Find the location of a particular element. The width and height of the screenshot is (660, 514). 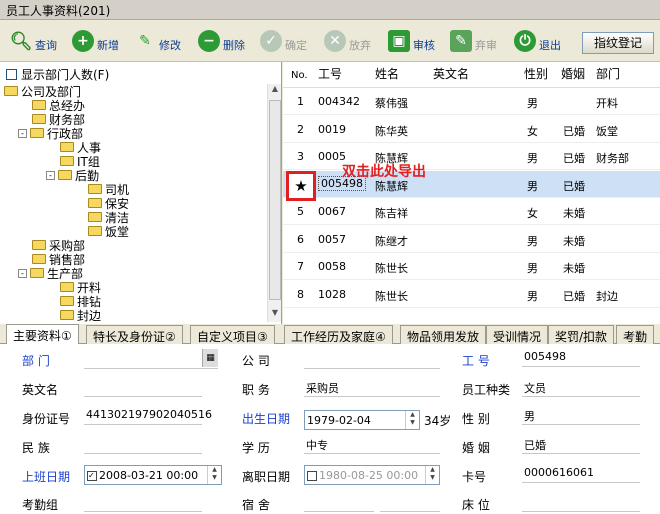

delete-button: − 删除 is located at coordinates (221, 41).